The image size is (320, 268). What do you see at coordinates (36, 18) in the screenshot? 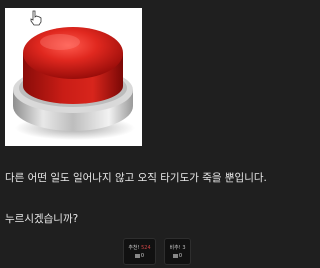
I see `hand-cursor-icon` at bounding box center [36, 18].